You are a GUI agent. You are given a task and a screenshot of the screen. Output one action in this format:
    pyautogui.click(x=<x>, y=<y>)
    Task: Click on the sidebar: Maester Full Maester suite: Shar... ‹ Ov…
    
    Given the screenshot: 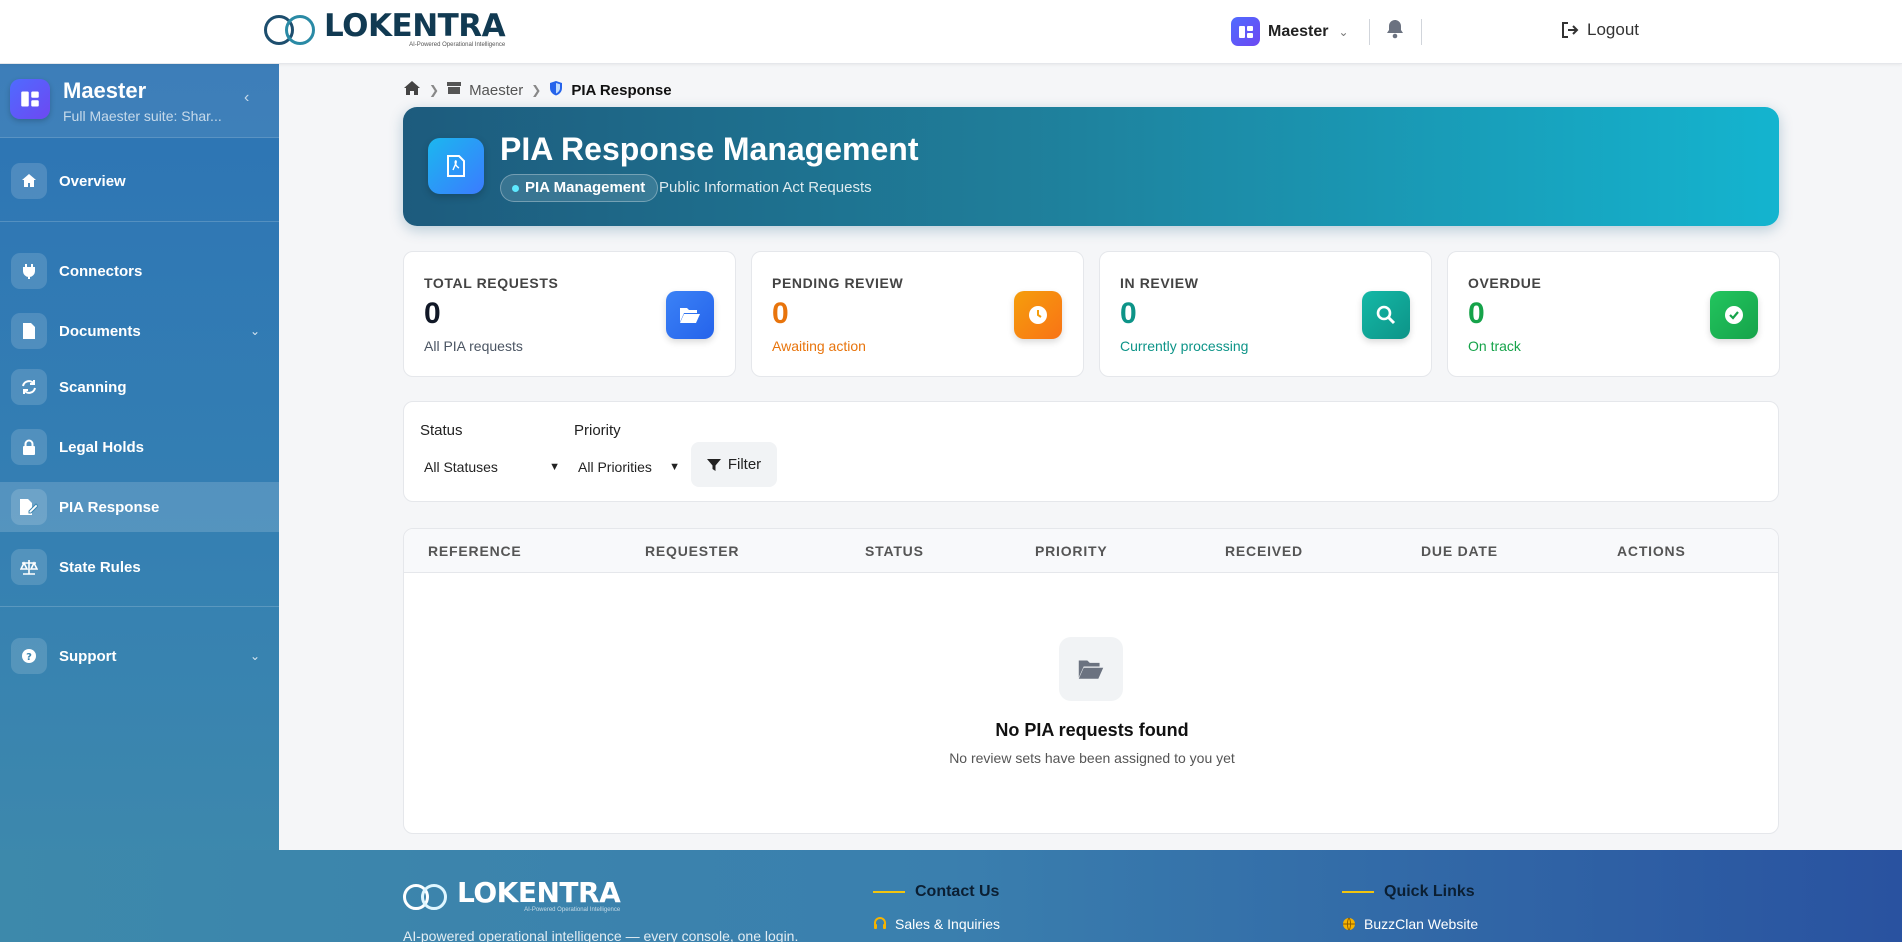 What is the action you would take?
    pyautogui.click(x=139, y=503)
    